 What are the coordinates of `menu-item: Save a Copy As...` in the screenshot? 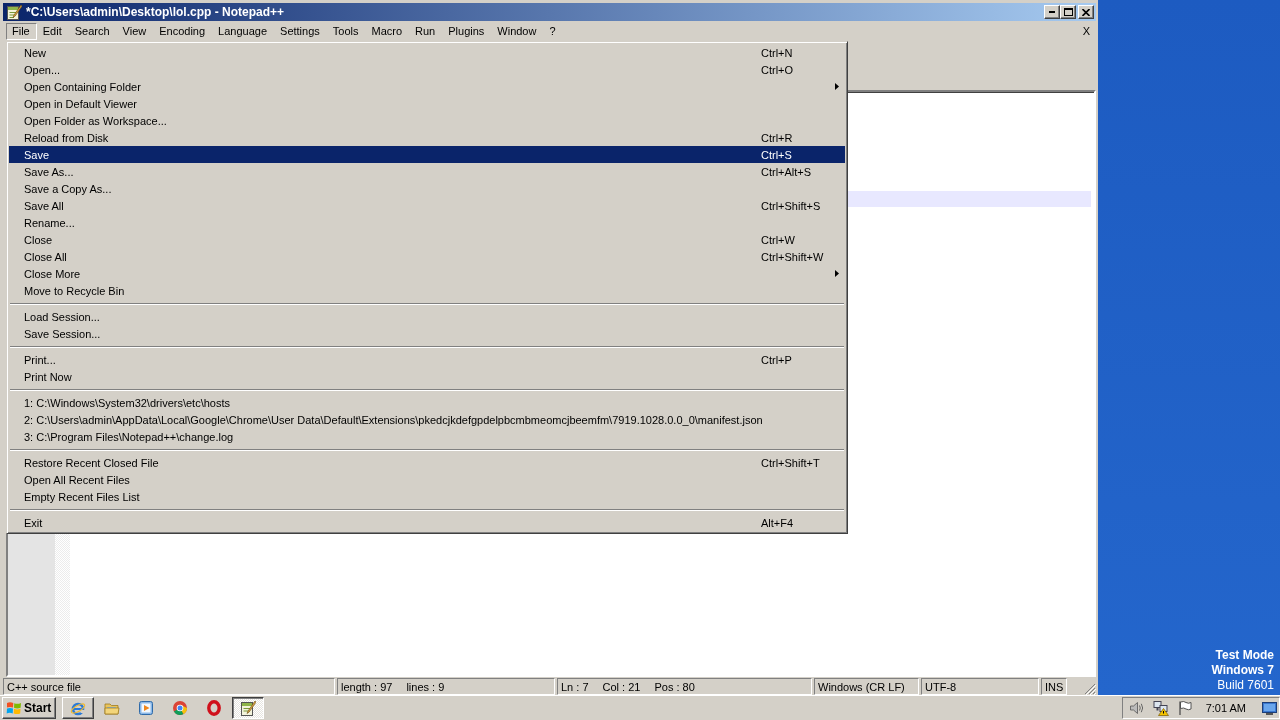 It's located at (427, 188).